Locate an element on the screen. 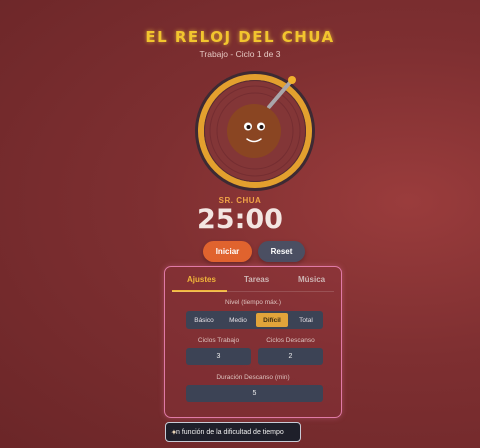 This screenshot has width=480, height=448. level-option-dificil: Difícil is located at coordinates (272, 320).